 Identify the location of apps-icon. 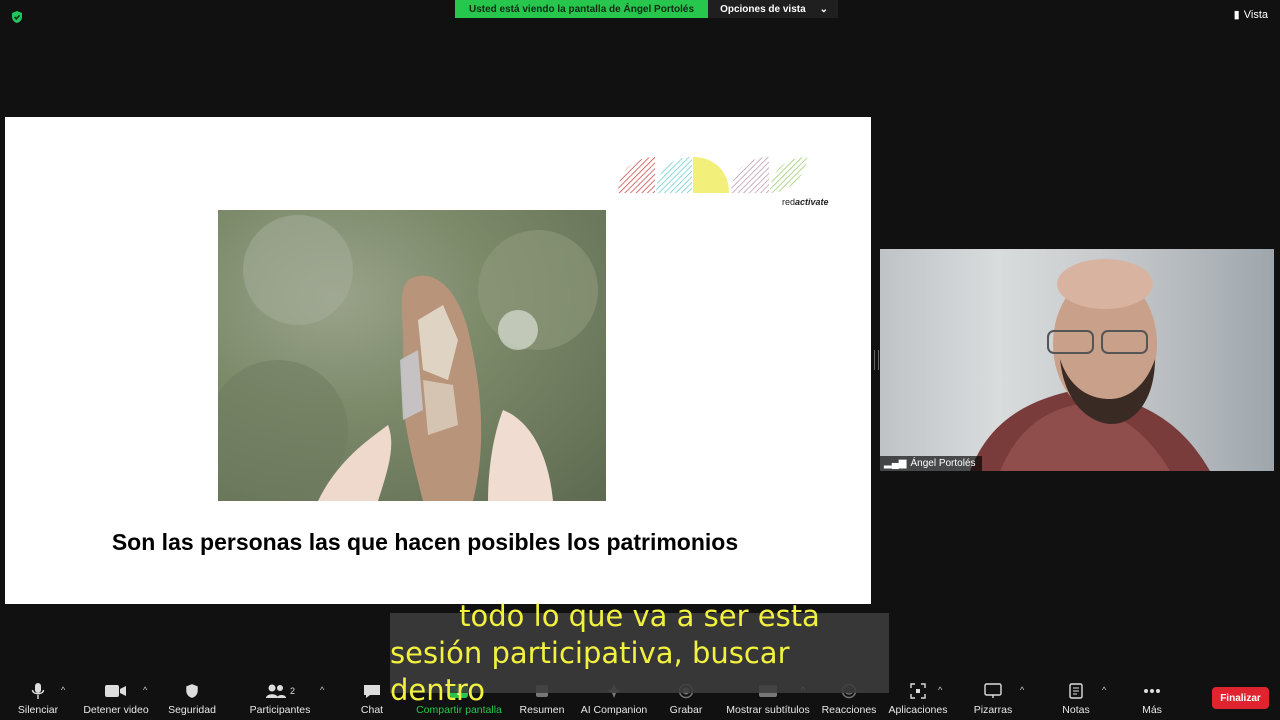
(918, 691).